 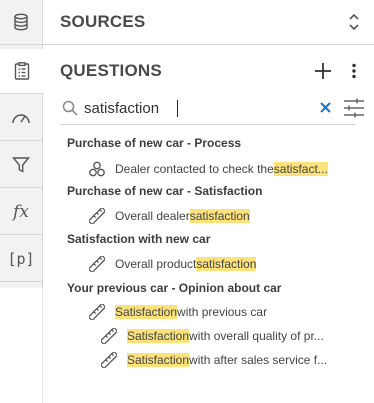 I want to click on rail-empty-area, so click(x=21, y=345).